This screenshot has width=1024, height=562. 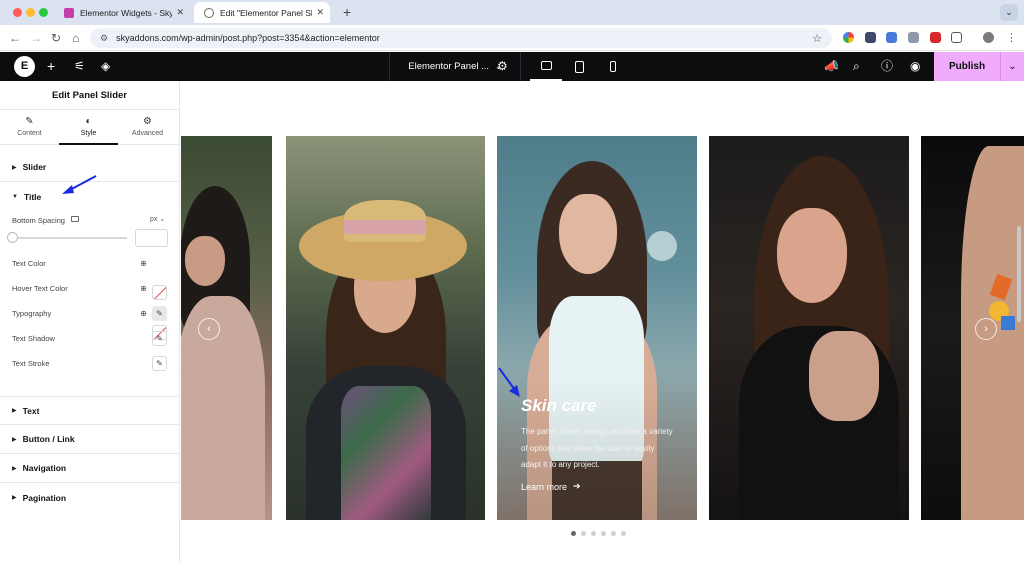 I want to click on text-color-label: Text Color, so click(x=29, y=263).